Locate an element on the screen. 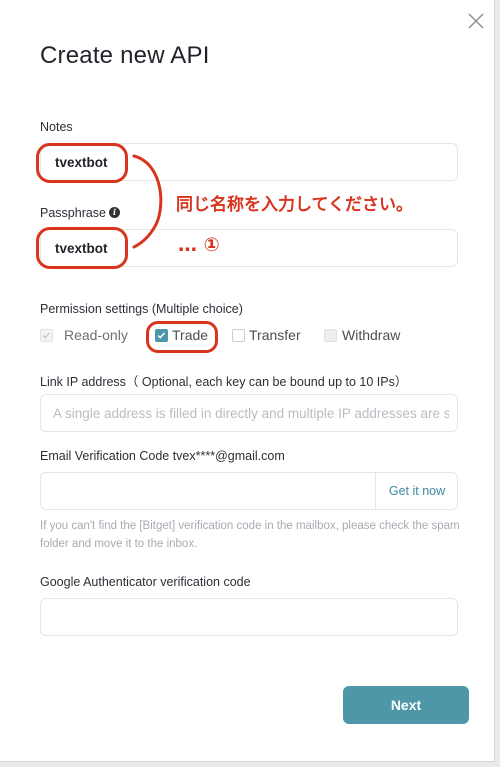 This screenshot has height=767, width=500. passphrase-label-row: Passphrase i is located at coordinates (80, 213).